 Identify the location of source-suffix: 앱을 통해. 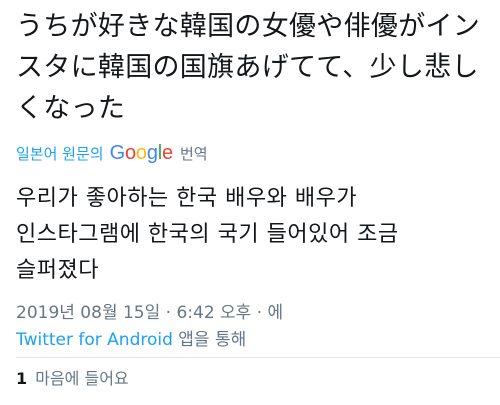
(212, 340).